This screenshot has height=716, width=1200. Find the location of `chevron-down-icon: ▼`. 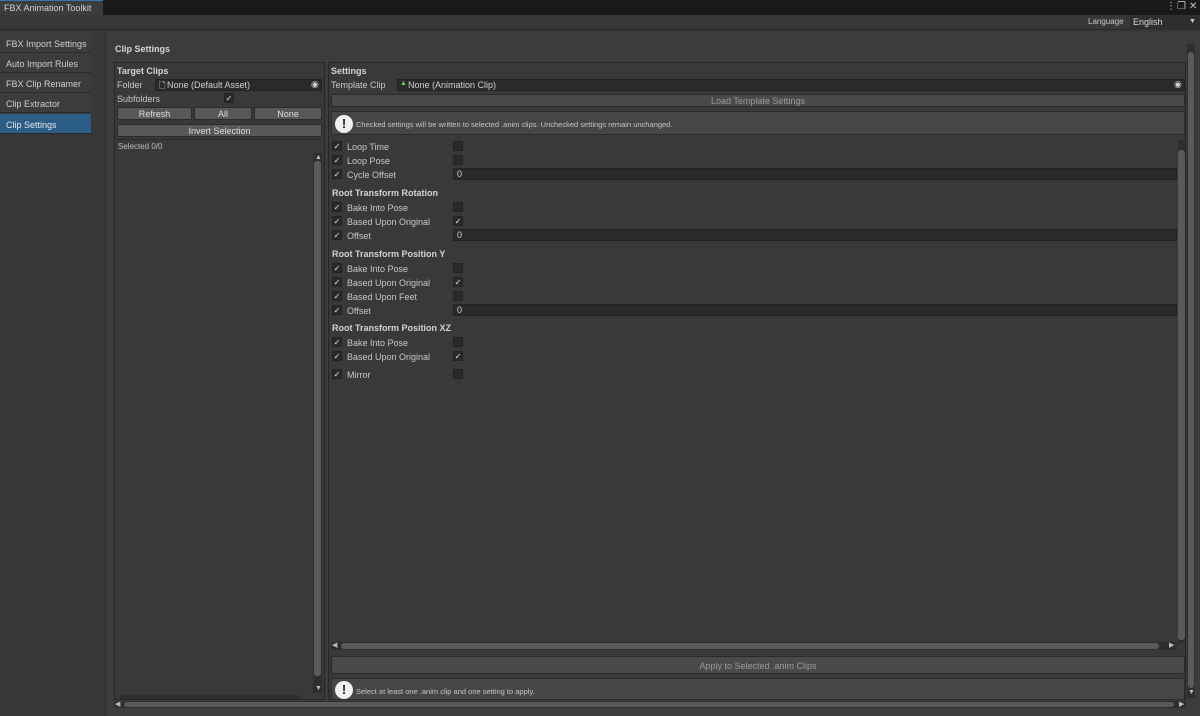

chevron-down-icon: ▼ is located at coordinates (1192, 21).